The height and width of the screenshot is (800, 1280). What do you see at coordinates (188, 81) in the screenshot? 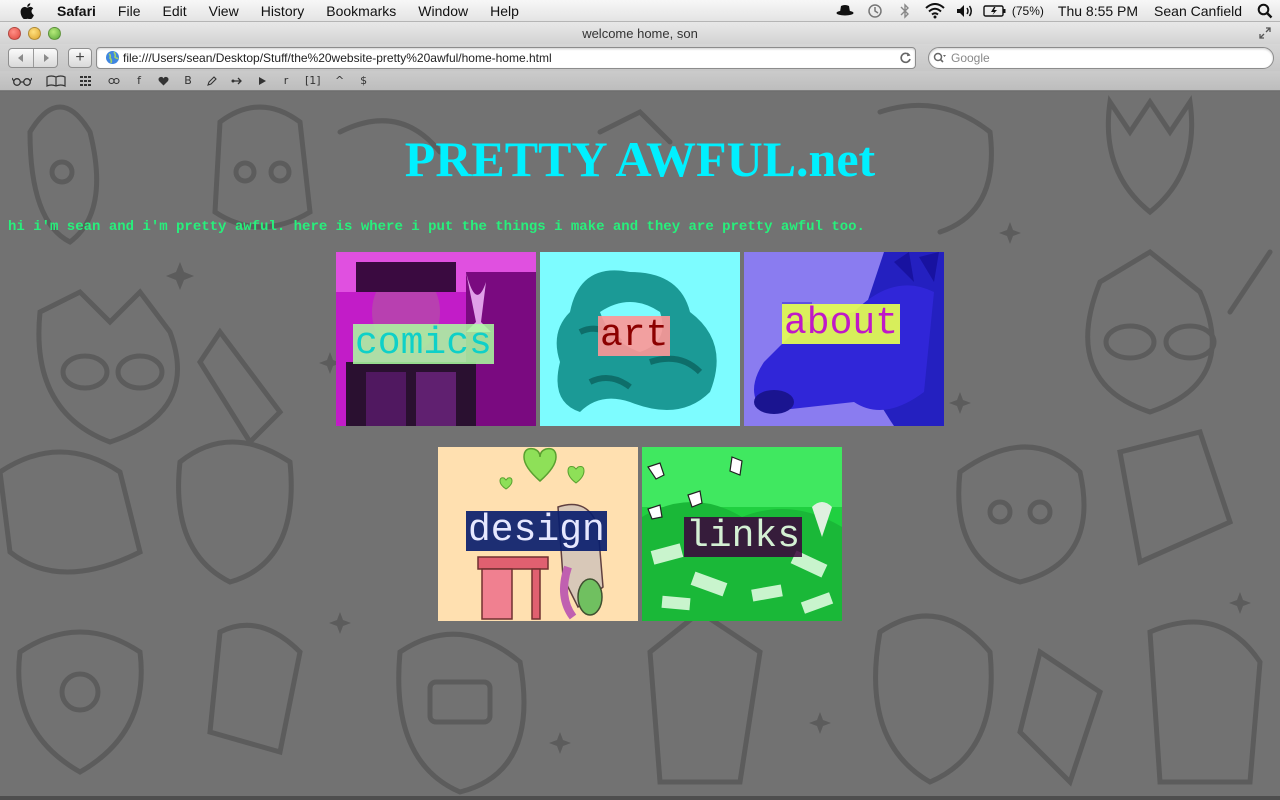
I see `bookmark-b: B` at bounding box center [188, 81].